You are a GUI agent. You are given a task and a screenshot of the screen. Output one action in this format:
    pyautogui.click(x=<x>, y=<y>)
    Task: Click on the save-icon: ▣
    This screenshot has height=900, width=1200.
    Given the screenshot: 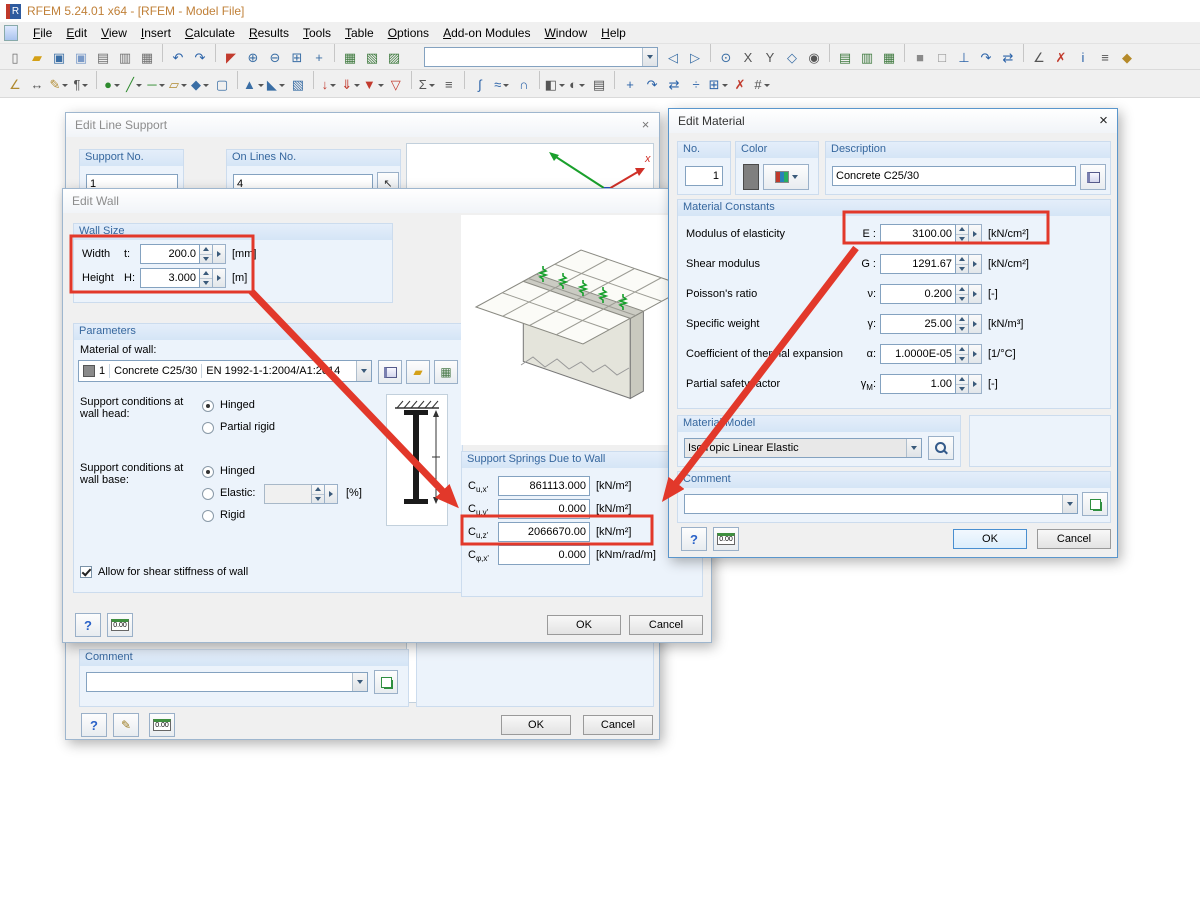 What is the action you would take?
    pyautogui.click(x=59, y=58)
    